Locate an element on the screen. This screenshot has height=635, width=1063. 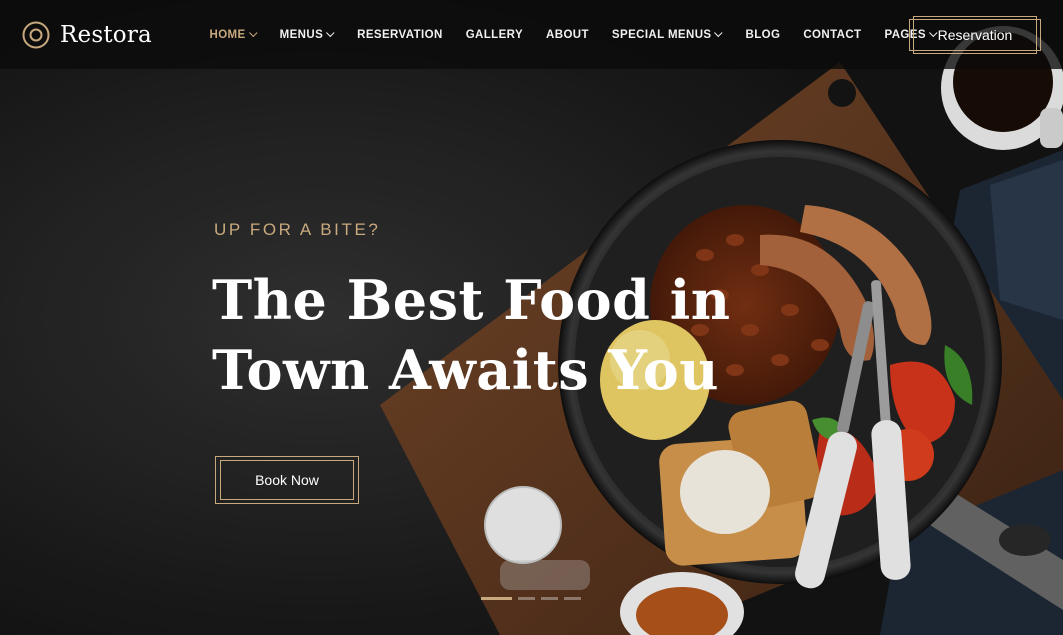
nav-item-home: HOME is located at coordinates (233, 34).